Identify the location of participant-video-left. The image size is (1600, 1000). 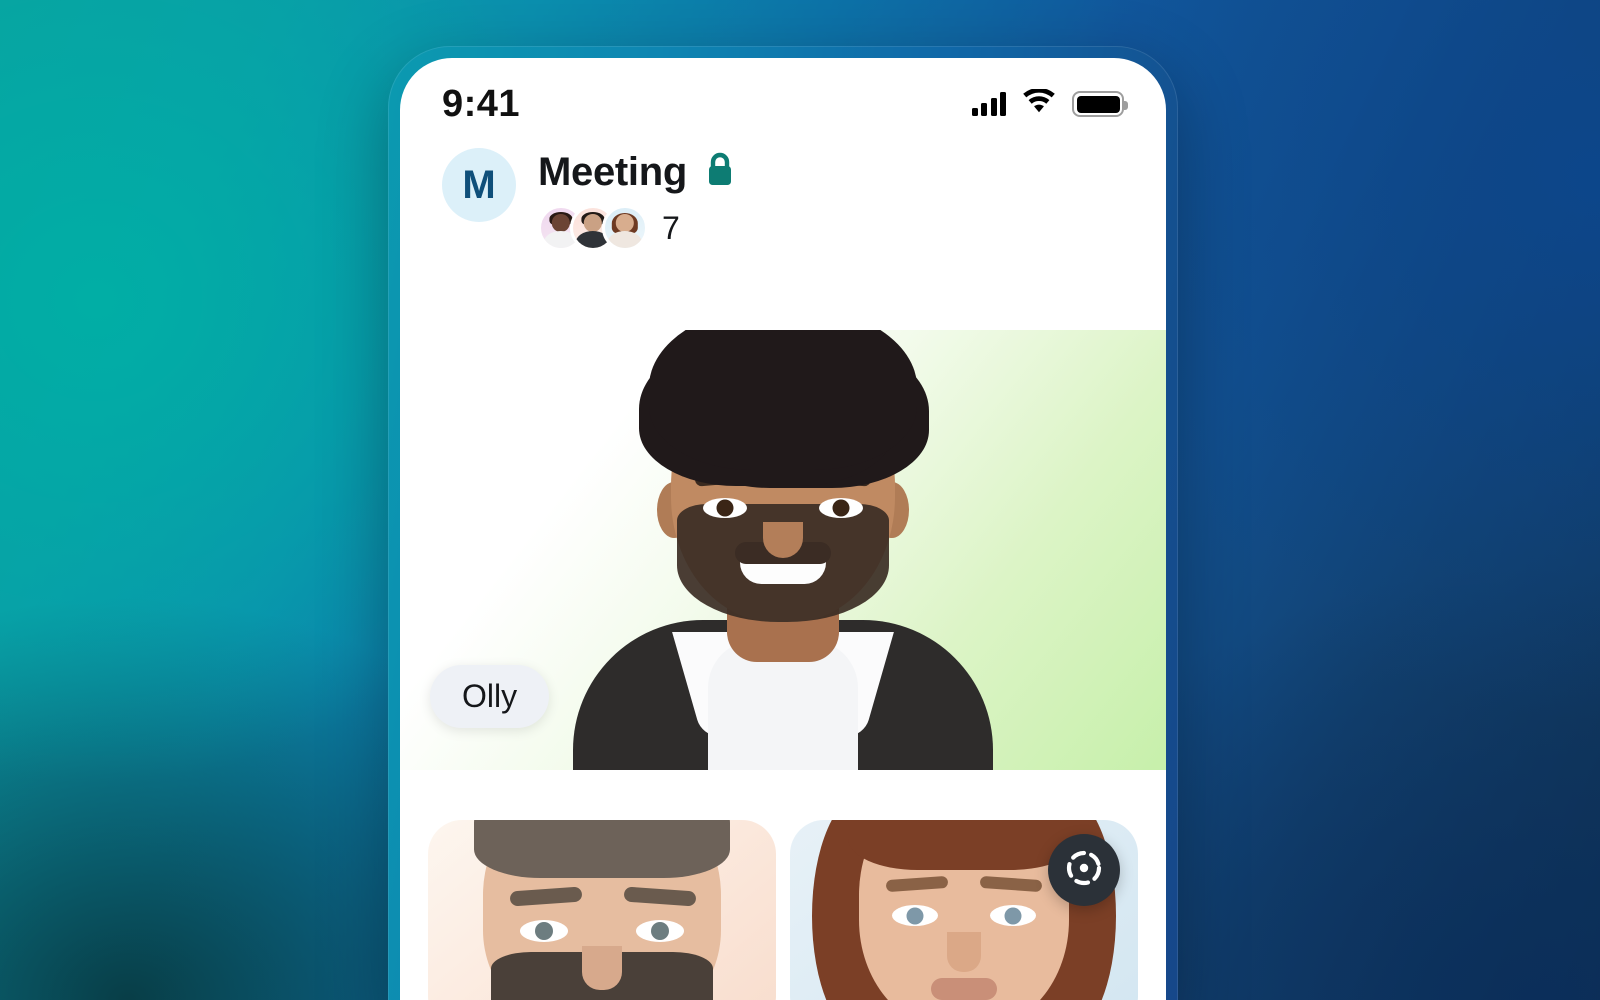
(602, 910).